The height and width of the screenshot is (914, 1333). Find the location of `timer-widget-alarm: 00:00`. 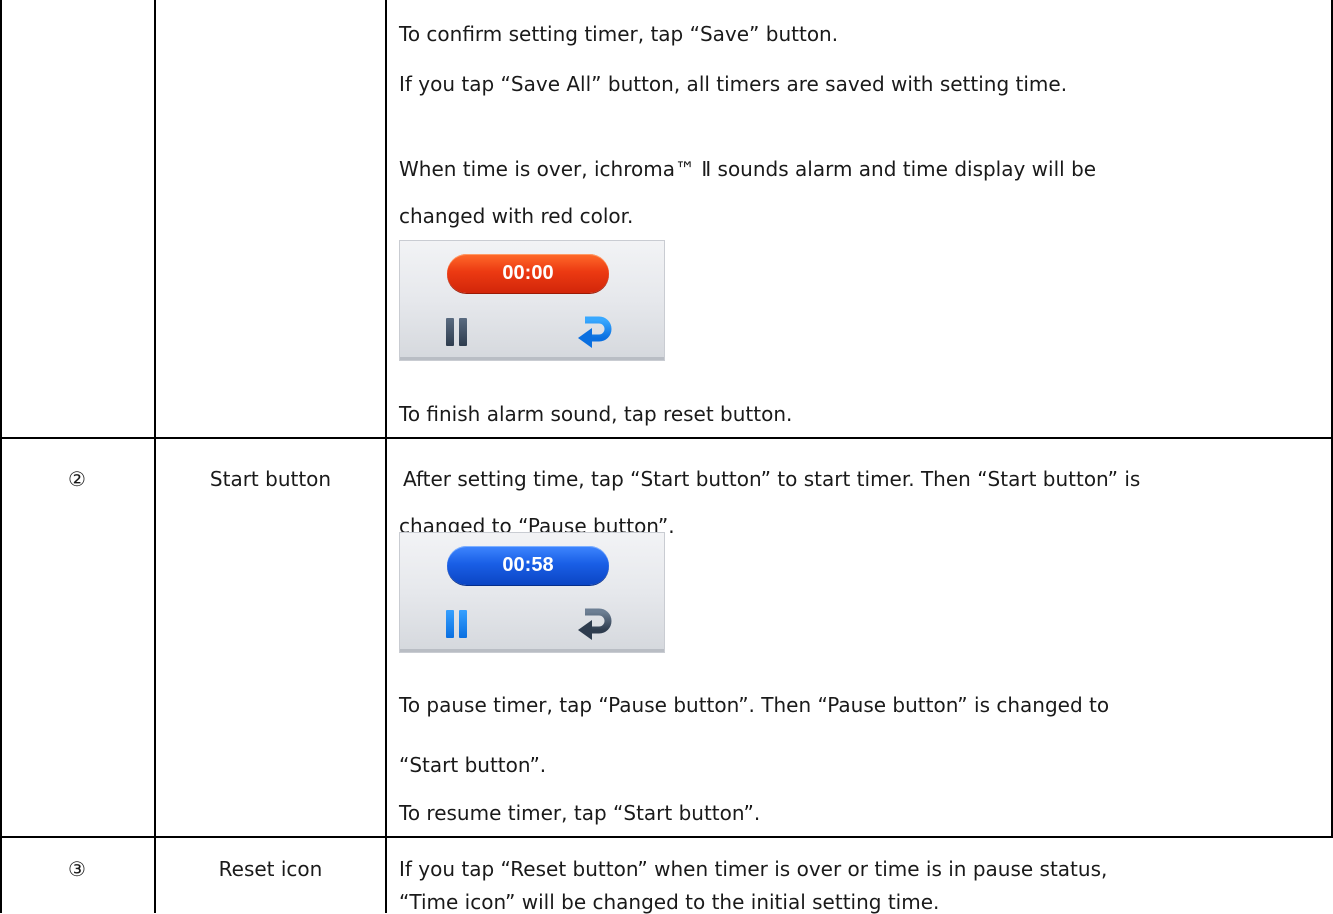

timer-widget-alarm: 00:00 is located at coordinates (532, 300).